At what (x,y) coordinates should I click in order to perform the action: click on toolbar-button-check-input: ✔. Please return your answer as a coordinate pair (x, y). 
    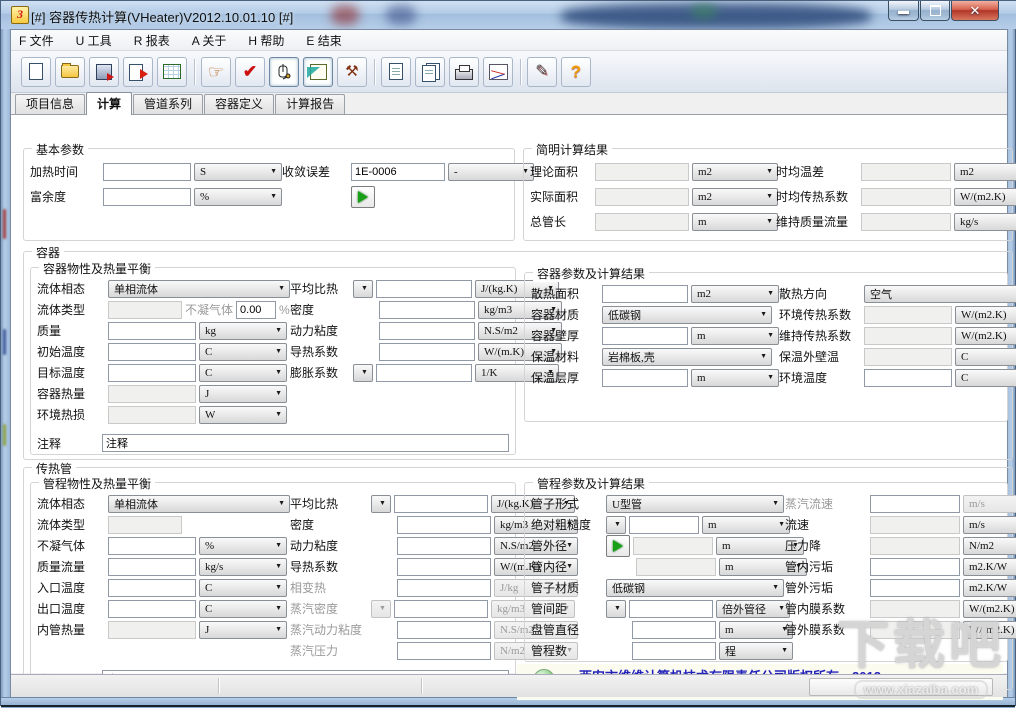
    Looking at the image, I should click on (250, 72).